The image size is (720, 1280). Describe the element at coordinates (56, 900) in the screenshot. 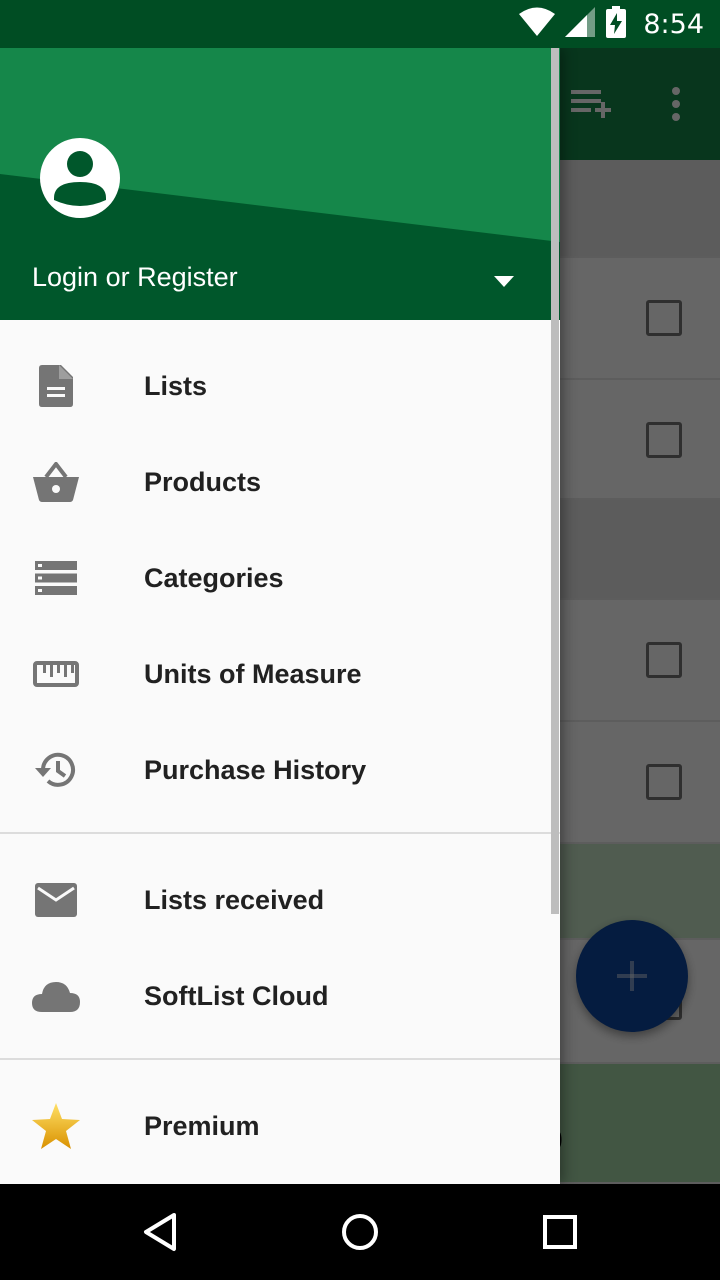

I see `mail-icon` at that location.